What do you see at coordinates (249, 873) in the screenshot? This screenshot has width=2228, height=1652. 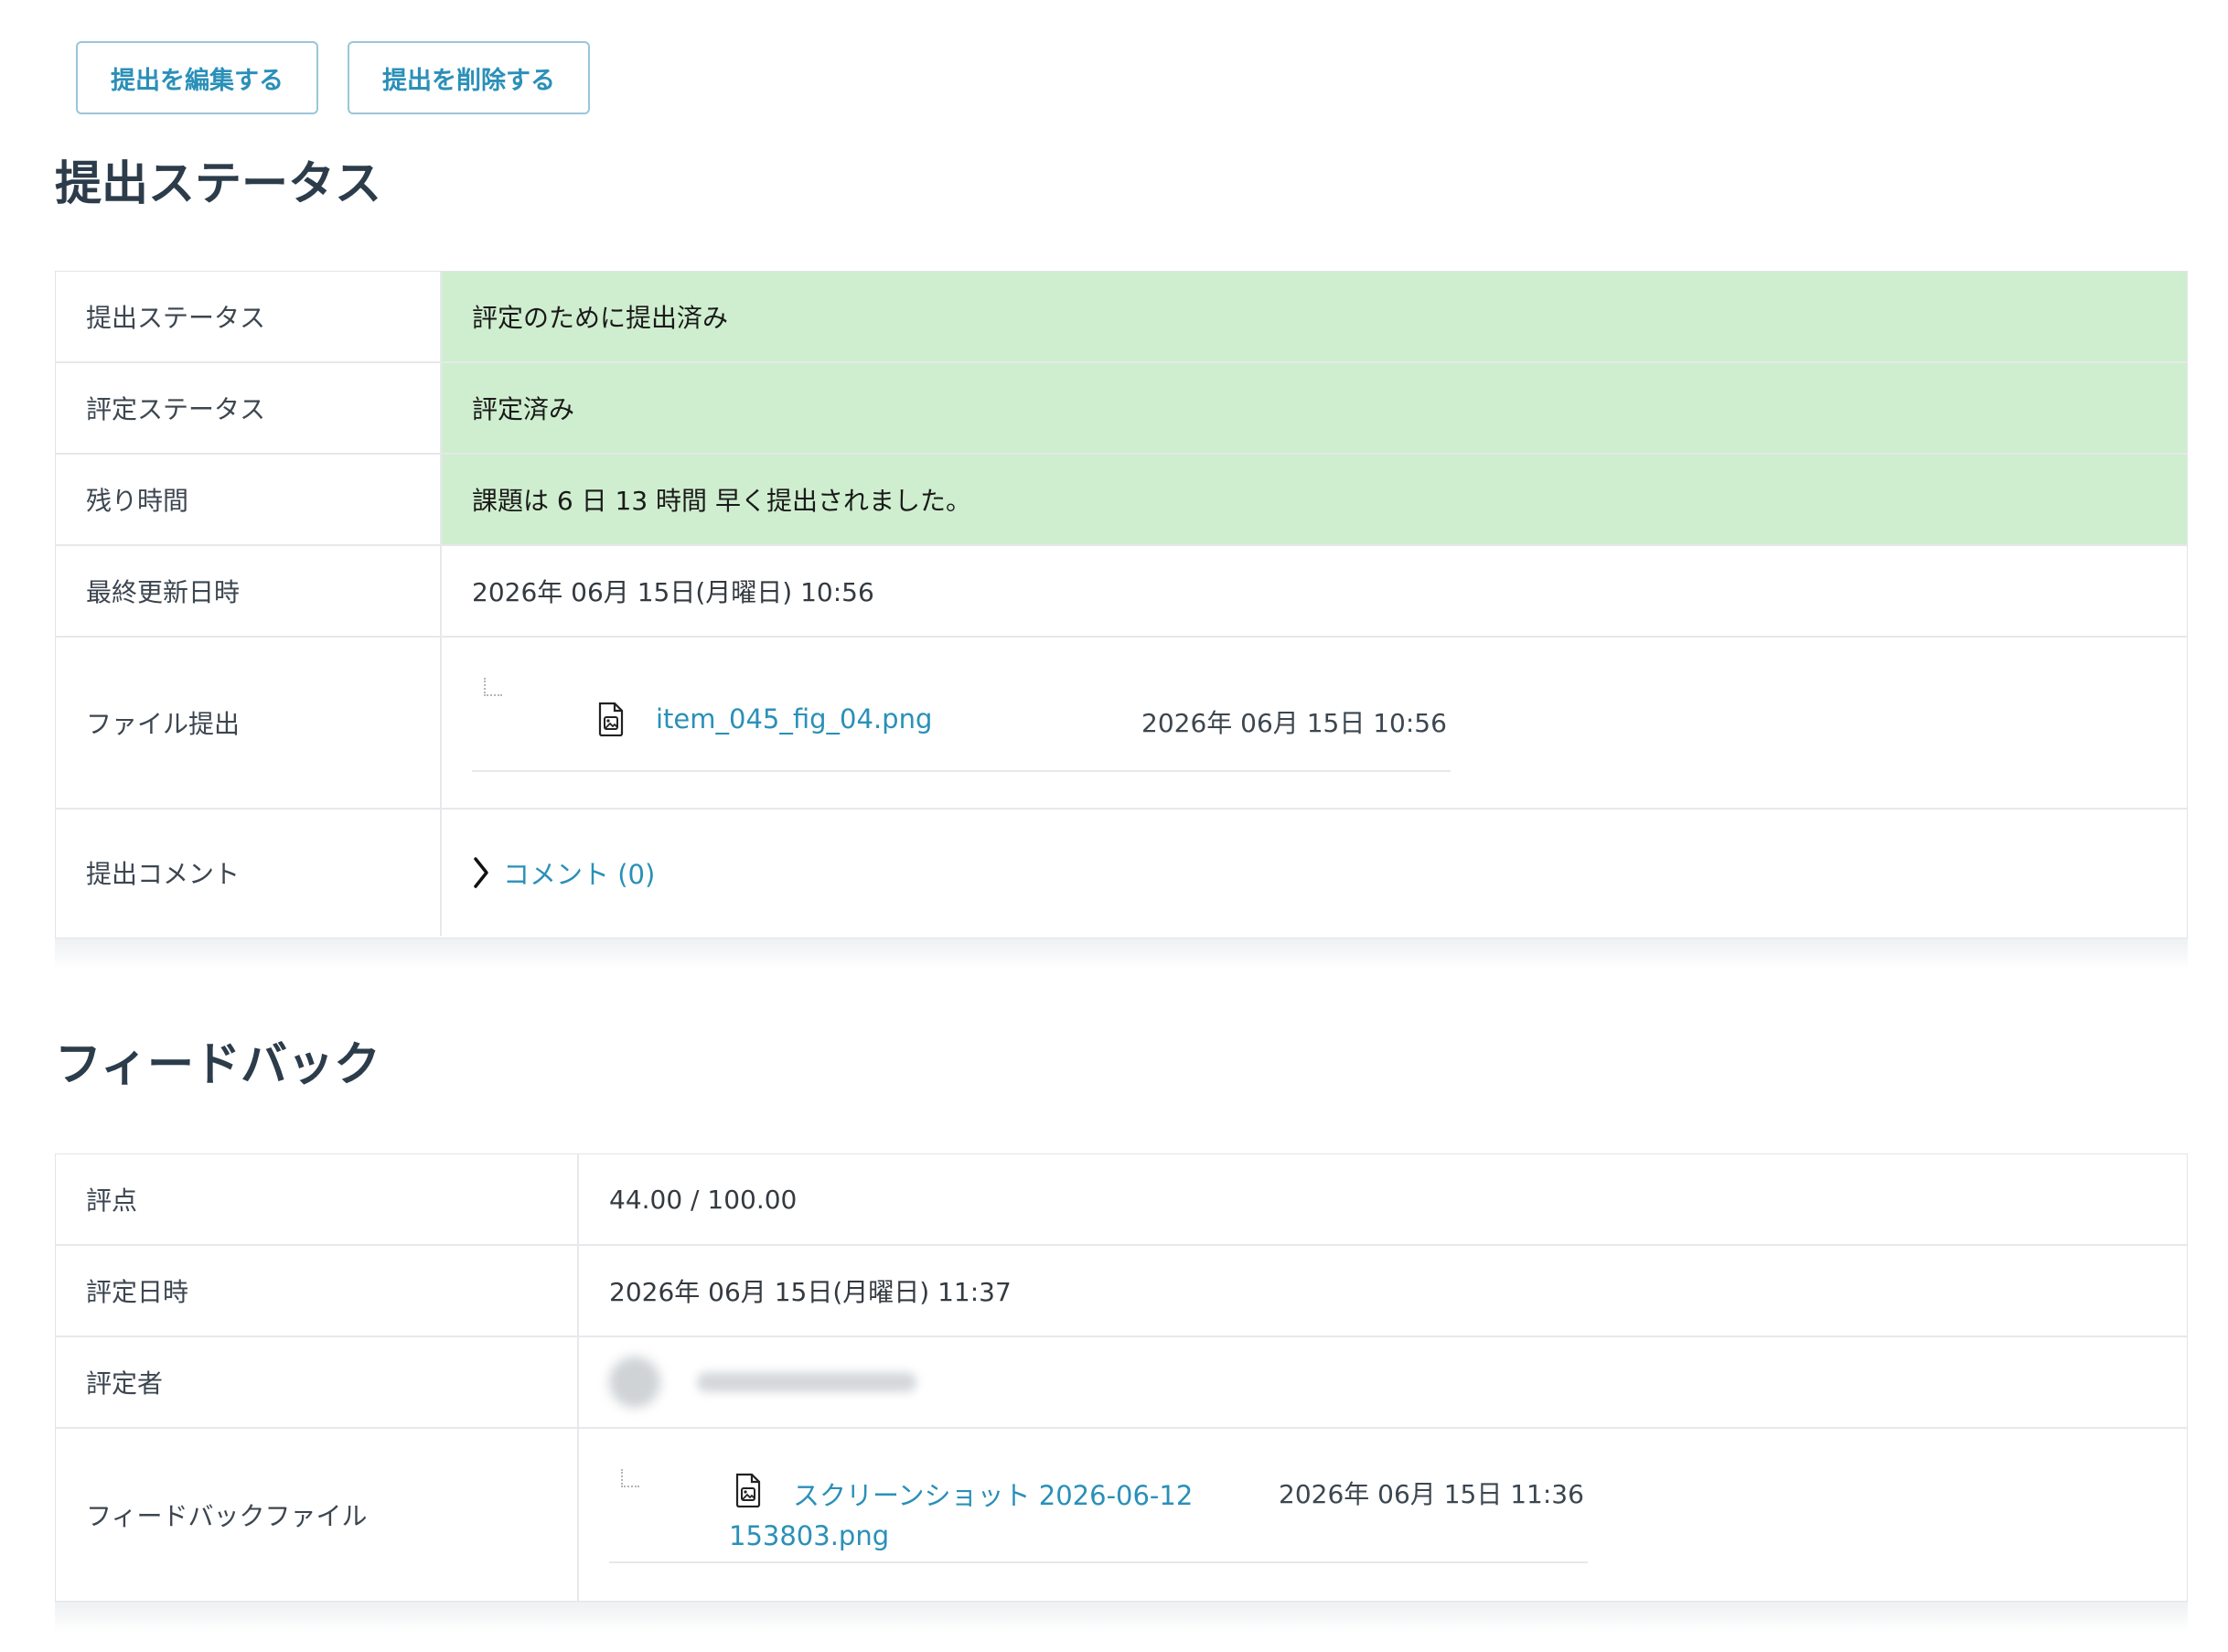 I see `row-label: 提出コメント` at bounding box center [249, 873].